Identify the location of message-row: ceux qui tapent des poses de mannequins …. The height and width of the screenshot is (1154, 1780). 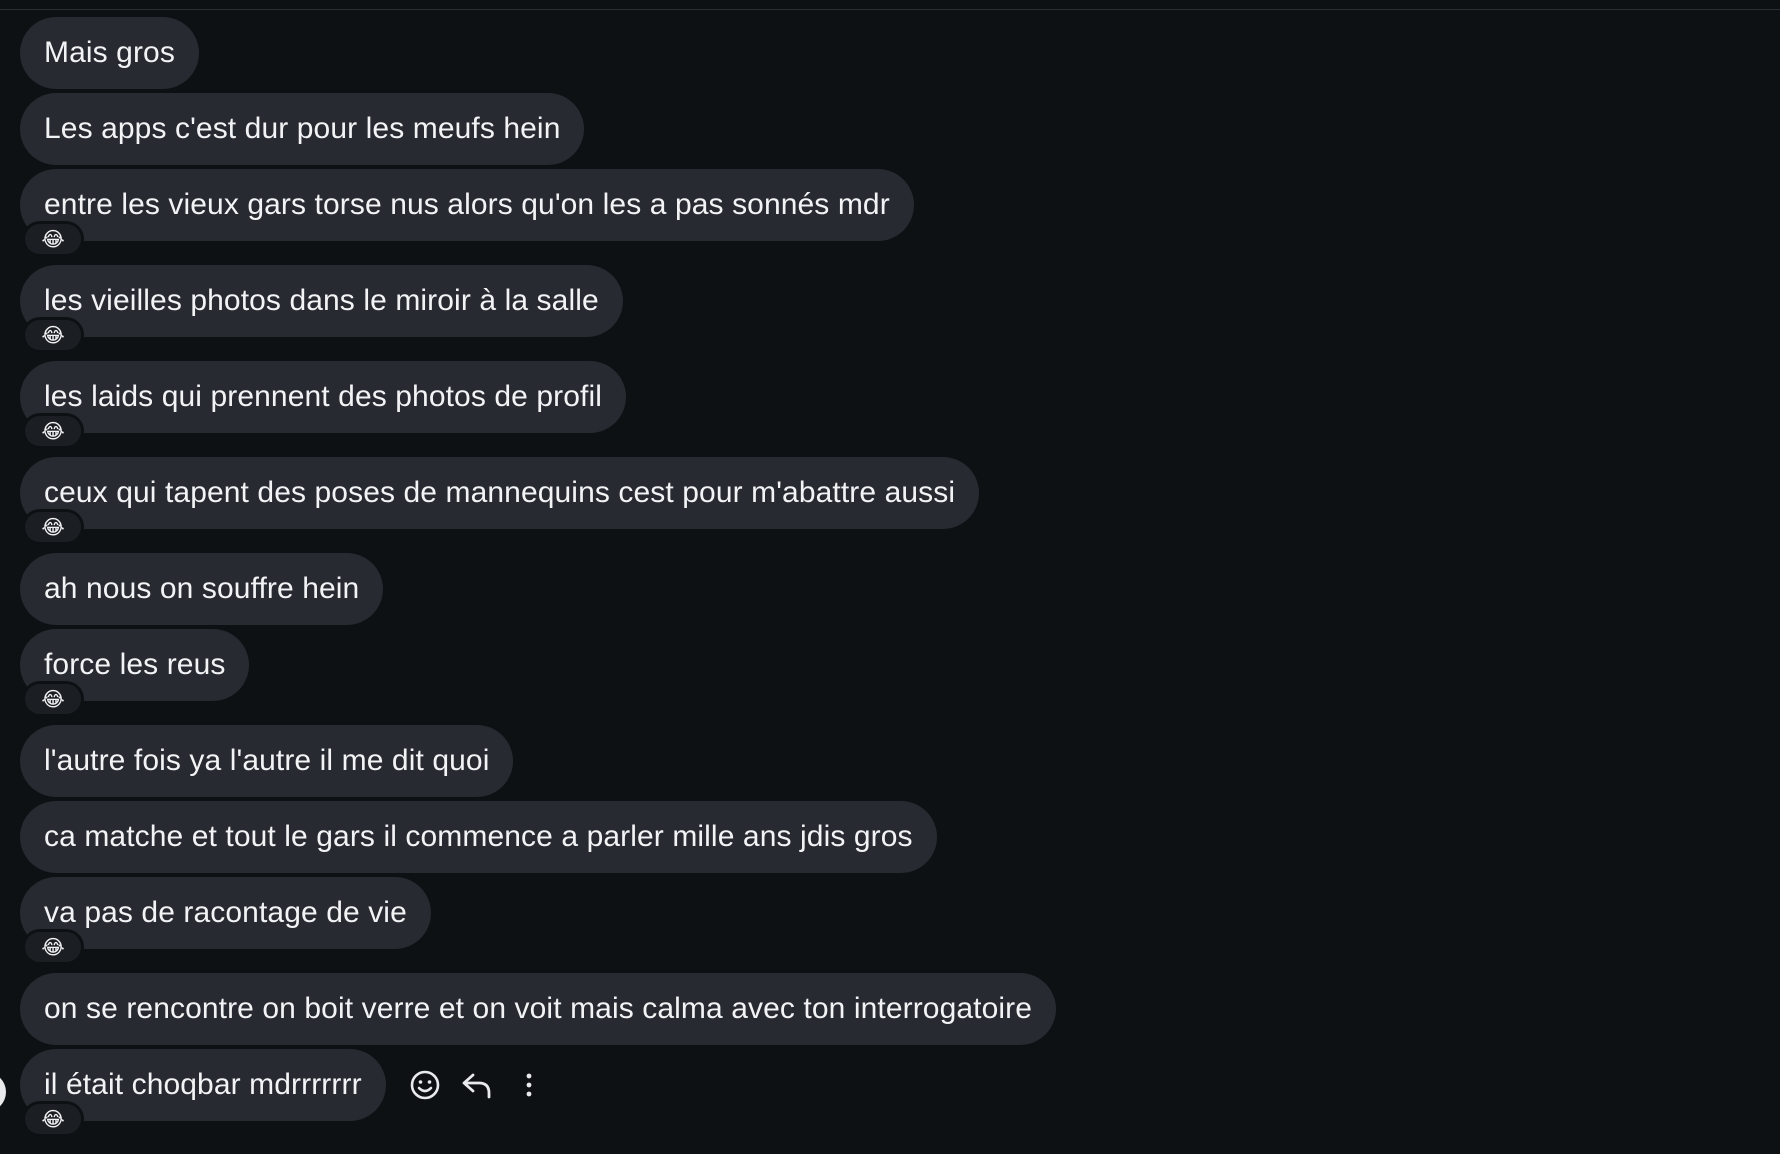
(890, 501).